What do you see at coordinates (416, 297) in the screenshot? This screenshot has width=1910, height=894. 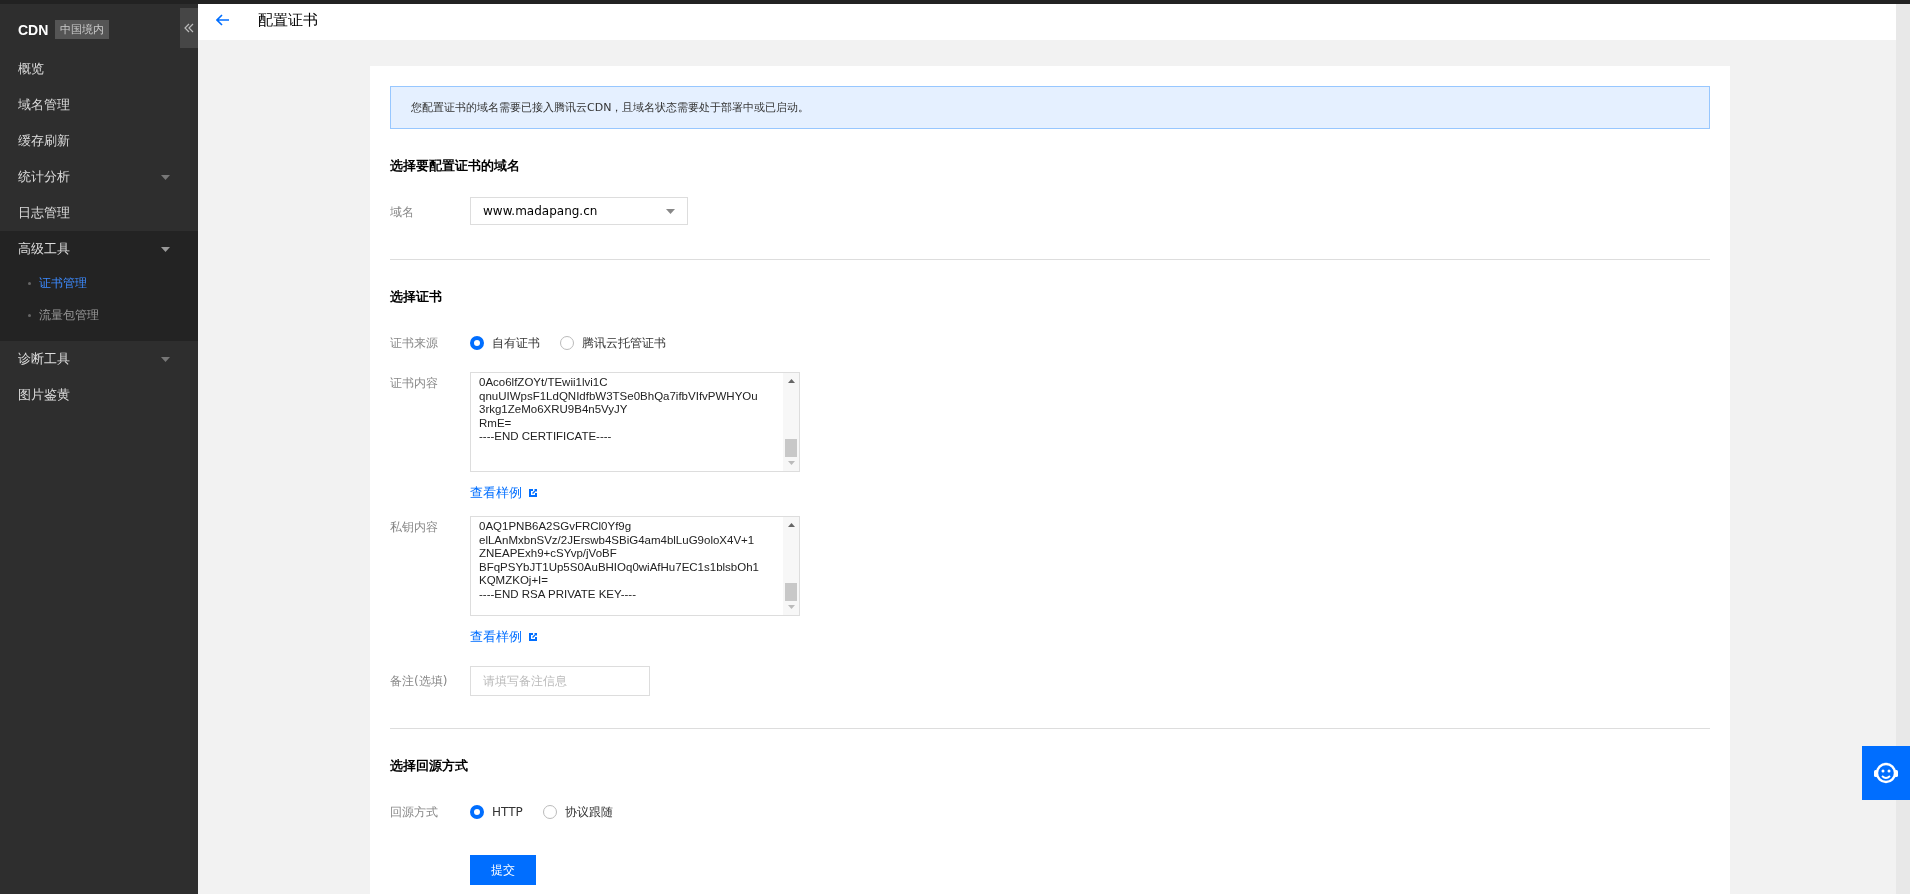 I see `section-heading: 选择证书` at bounding box center [416, 297].